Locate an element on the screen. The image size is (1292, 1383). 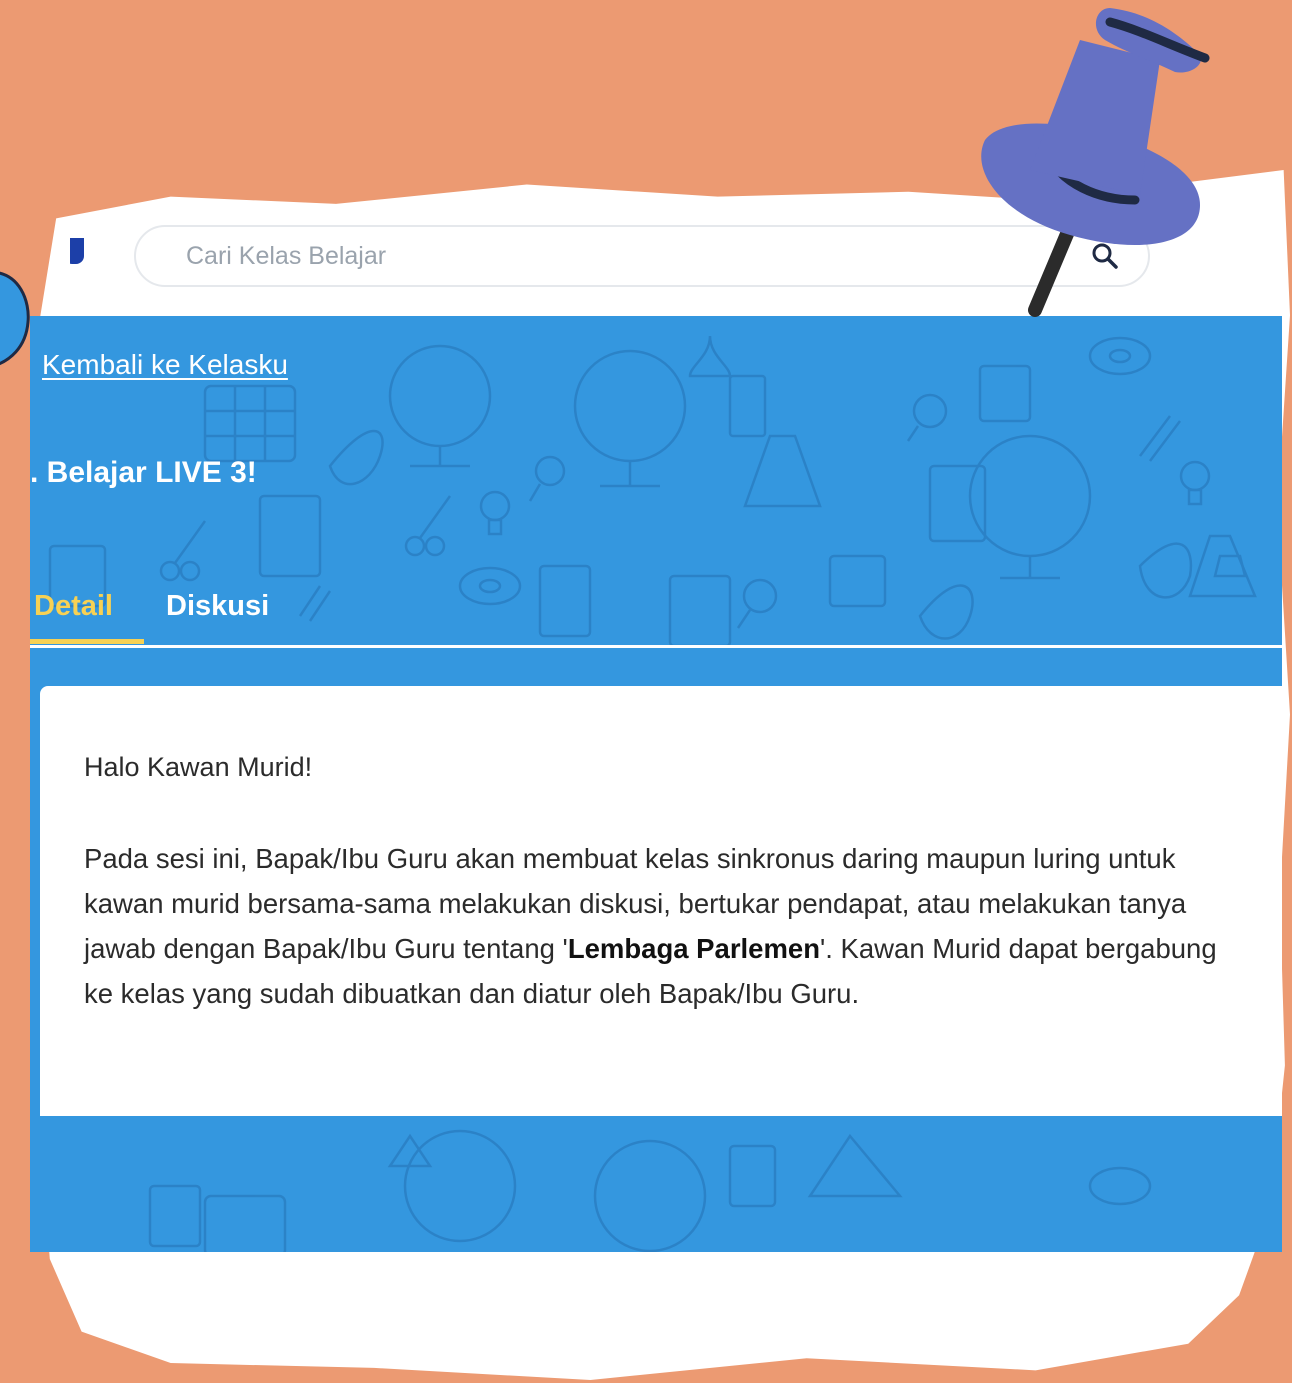
search-placeholder: Cari Kelas Belajar is located at coordinates (286, 255).